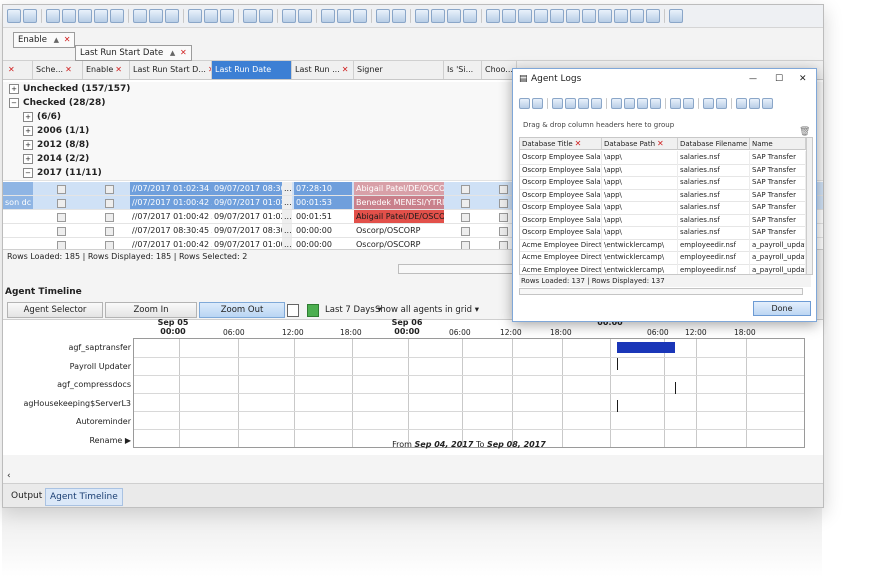  Describe the element at coordinates (28, 117) in the screenshot. I see `expand-icon: +` at that location.